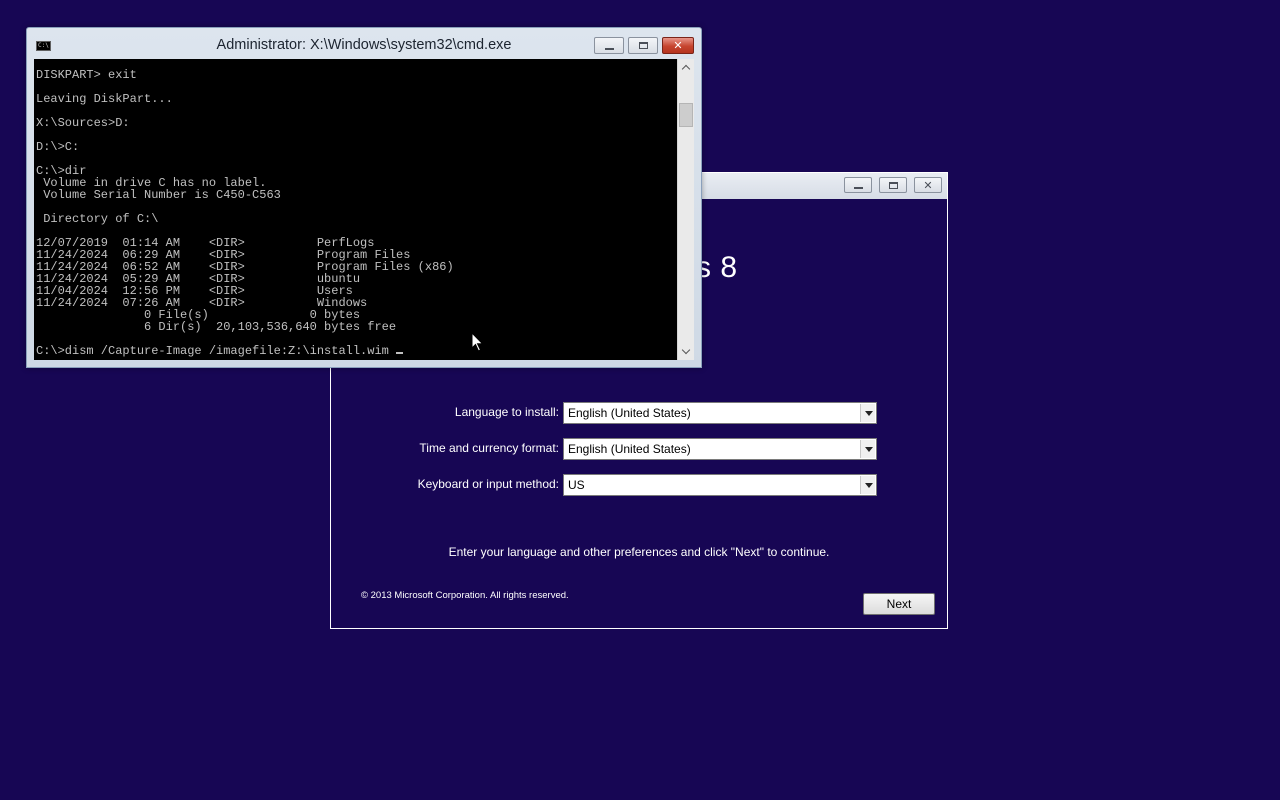 The image size is (1280, 800). Describe the element at coordinates (400, 353) in the screenshot. I see `text-cursor` at that location.